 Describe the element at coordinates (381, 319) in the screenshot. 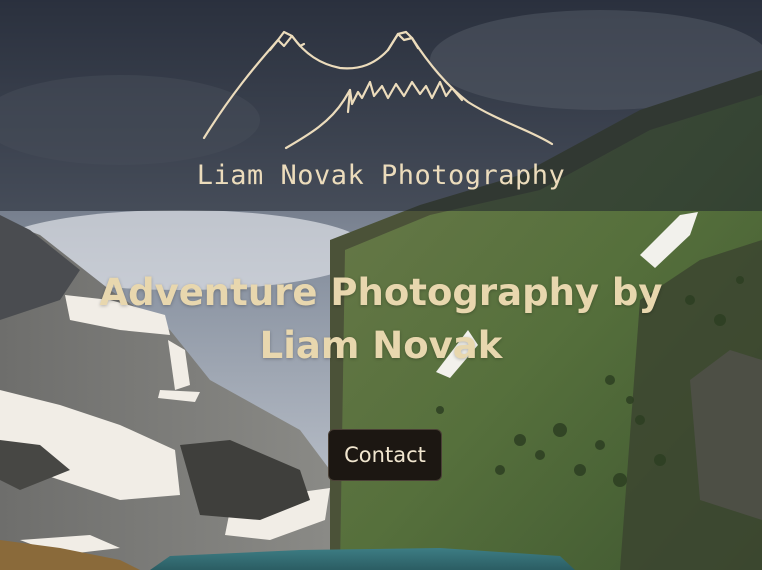

I see `hero-title: Adventure Photography by Liam Novak` at that location.